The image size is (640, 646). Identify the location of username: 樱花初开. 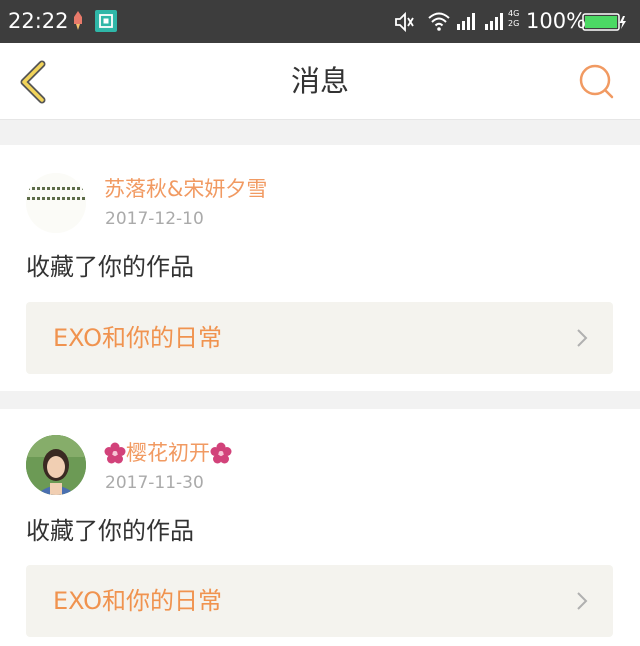
(168, 453).